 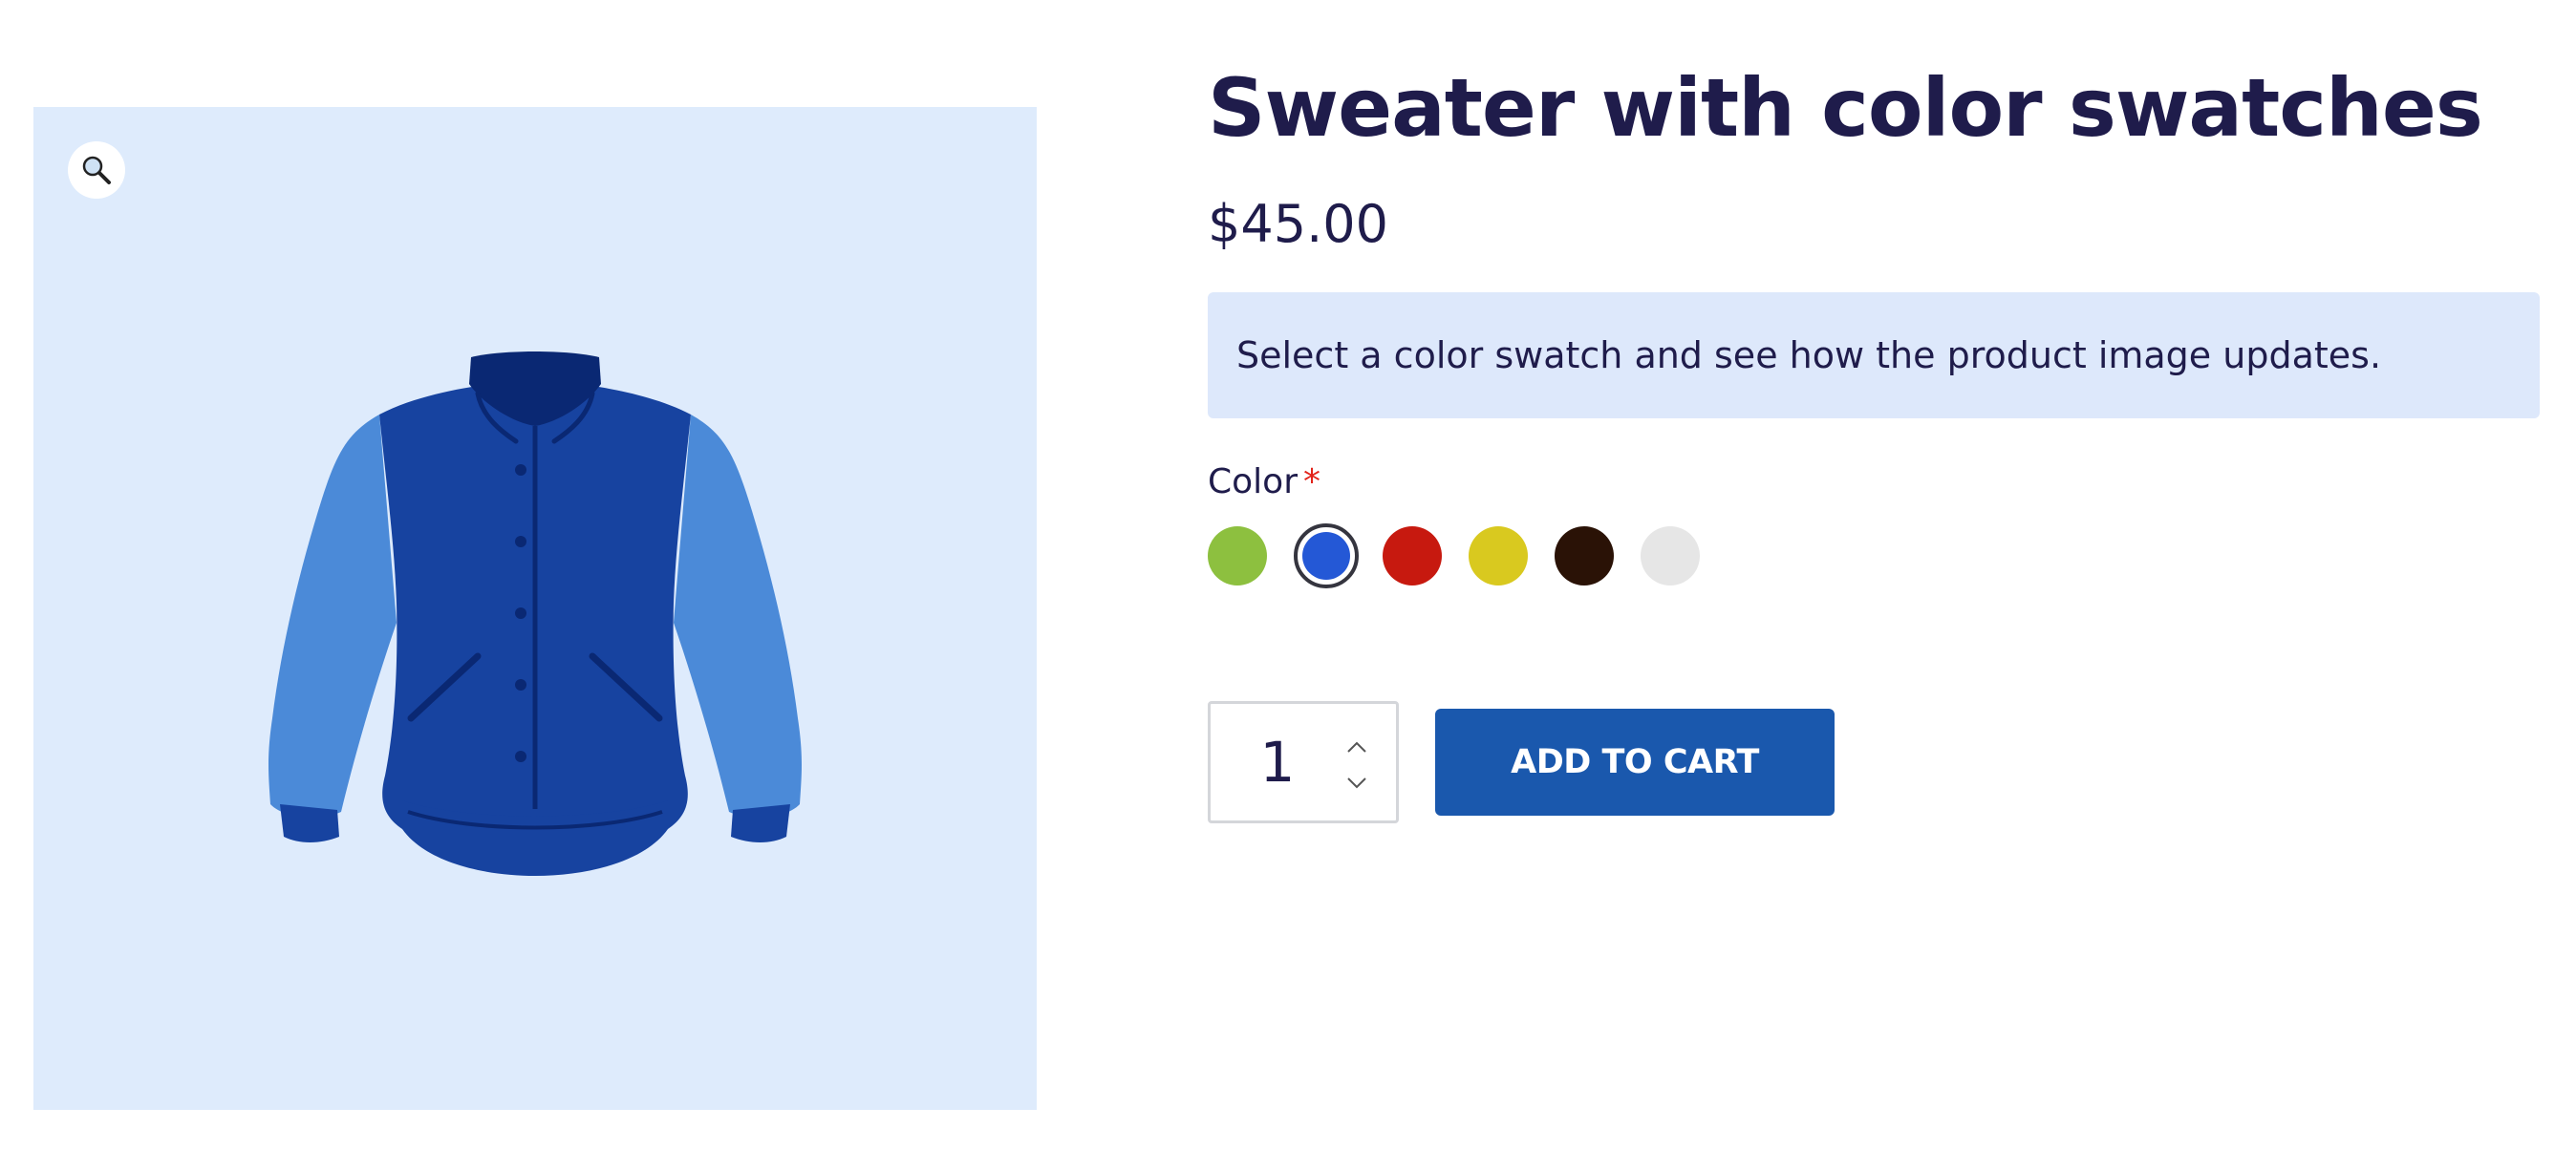 I want to click on color-swatch-blue, so click(x=1326, y=555).